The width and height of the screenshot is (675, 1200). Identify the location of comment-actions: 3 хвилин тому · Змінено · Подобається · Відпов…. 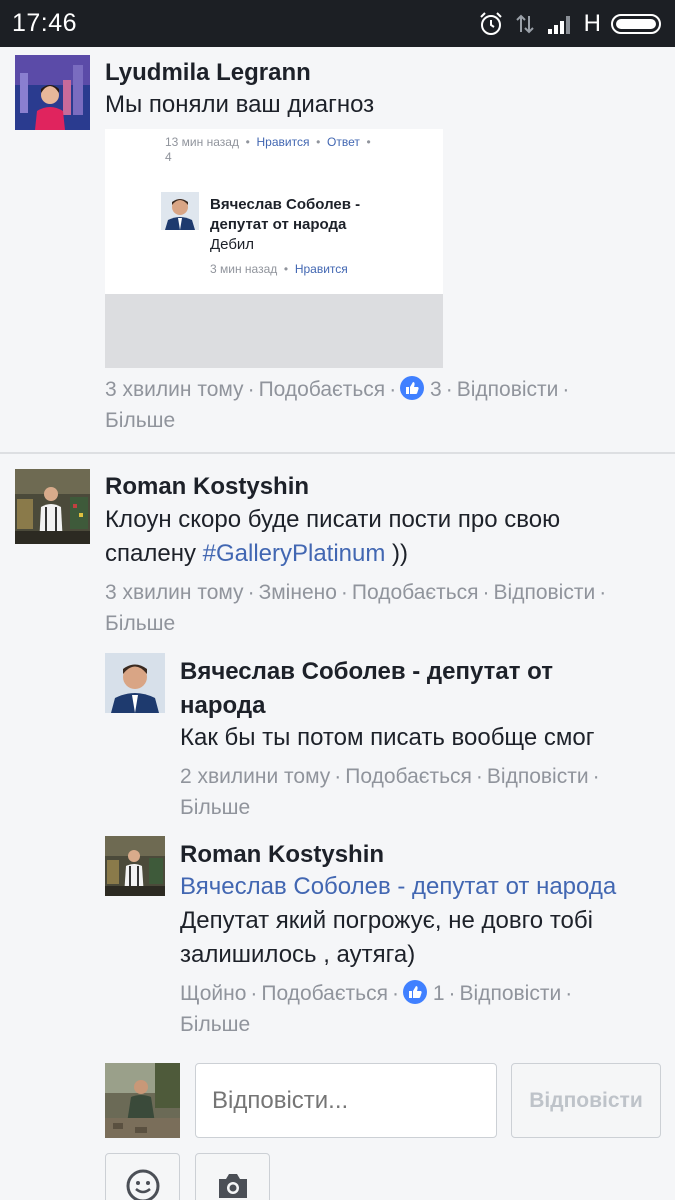
(356, 608).